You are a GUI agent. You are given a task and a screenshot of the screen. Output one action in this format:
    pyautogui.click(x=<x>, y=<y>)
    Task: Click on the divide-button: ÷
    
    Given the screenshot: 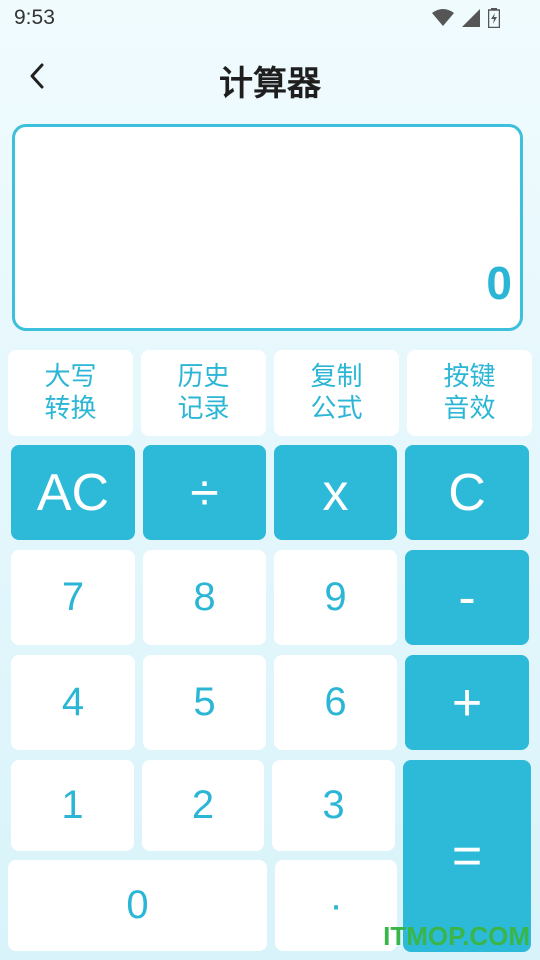 What is the action you would take?
    pyautogui.click(x=204, y=492)
    